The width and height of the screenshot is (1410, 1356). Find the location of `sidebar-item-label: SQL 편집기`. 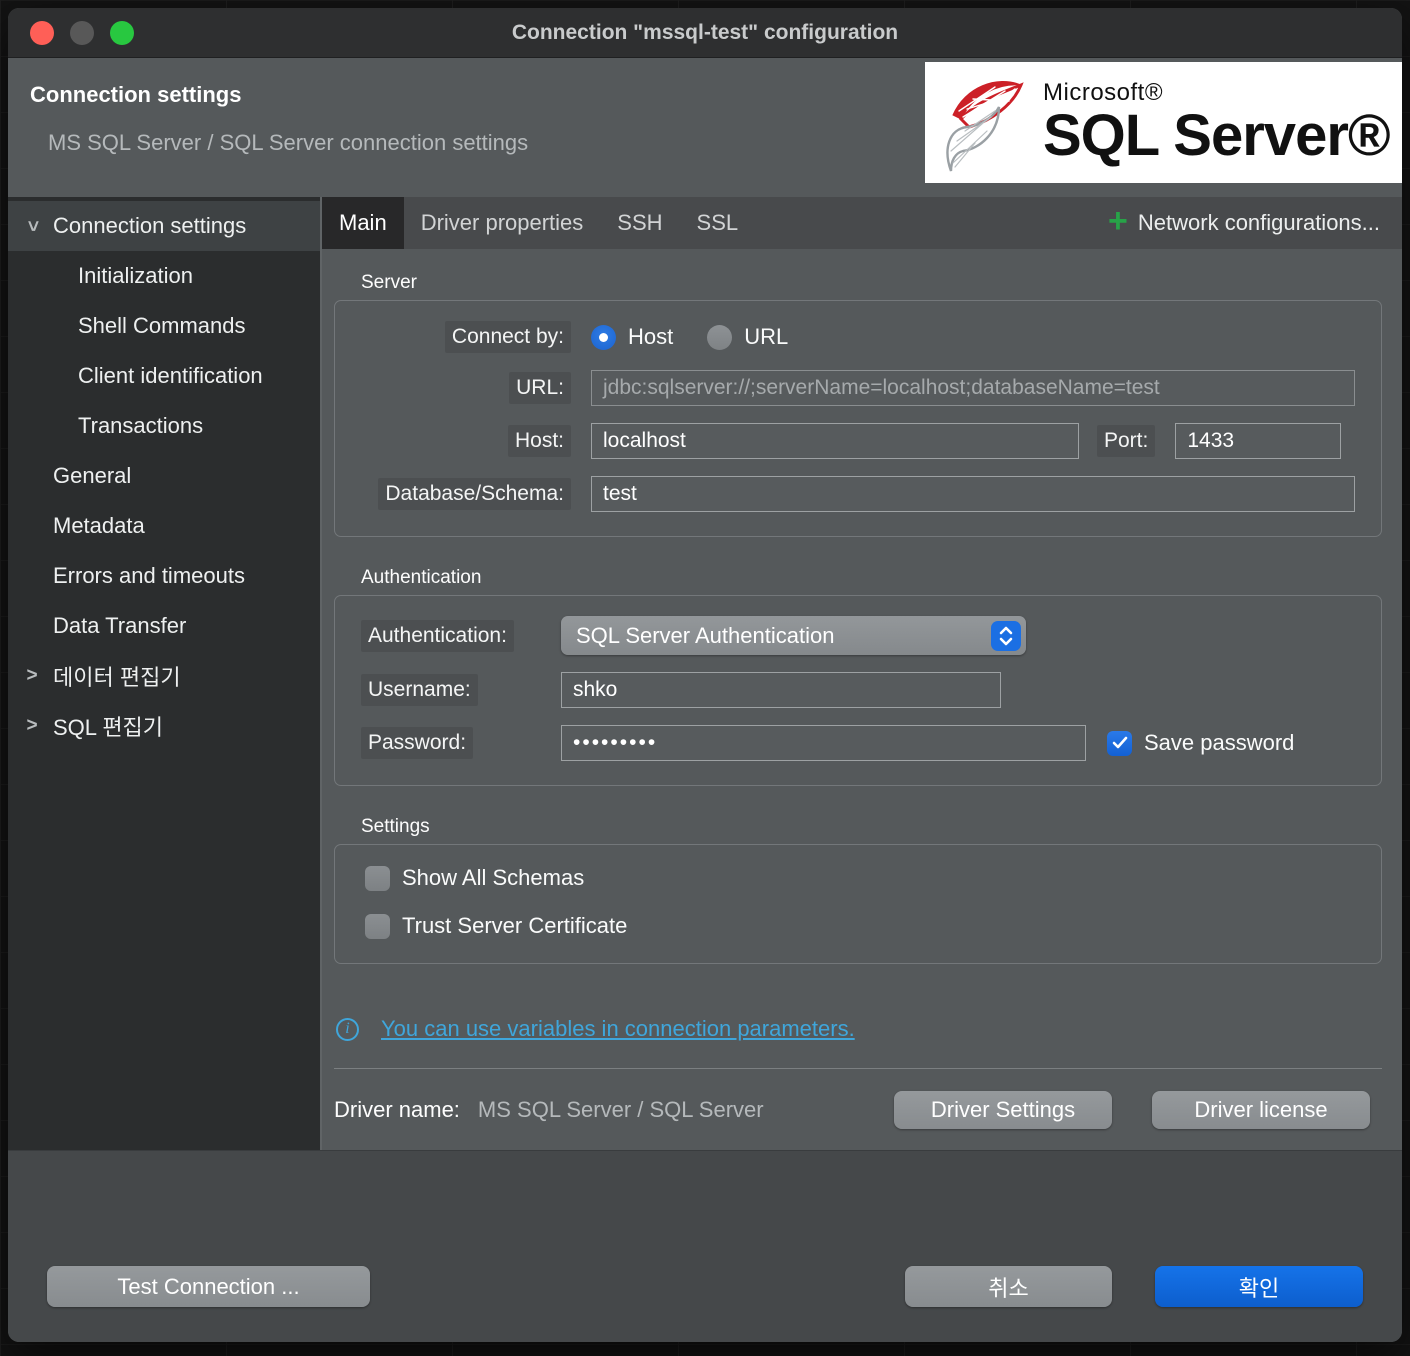

sidebar-item-label: SQL 편집기 is located at coordinates (108, 727).